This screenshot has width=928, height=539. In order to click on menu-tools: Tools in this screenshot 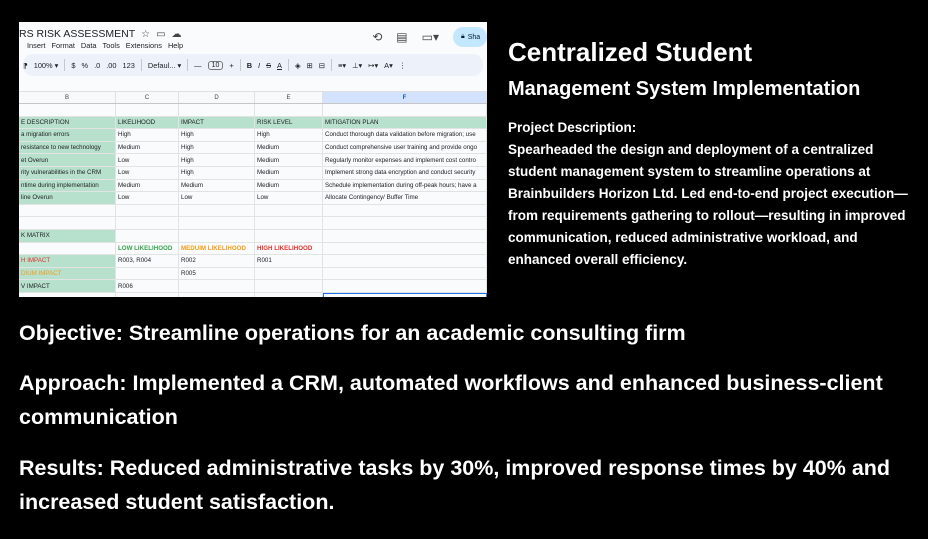, I will do `click(111, 45)`.